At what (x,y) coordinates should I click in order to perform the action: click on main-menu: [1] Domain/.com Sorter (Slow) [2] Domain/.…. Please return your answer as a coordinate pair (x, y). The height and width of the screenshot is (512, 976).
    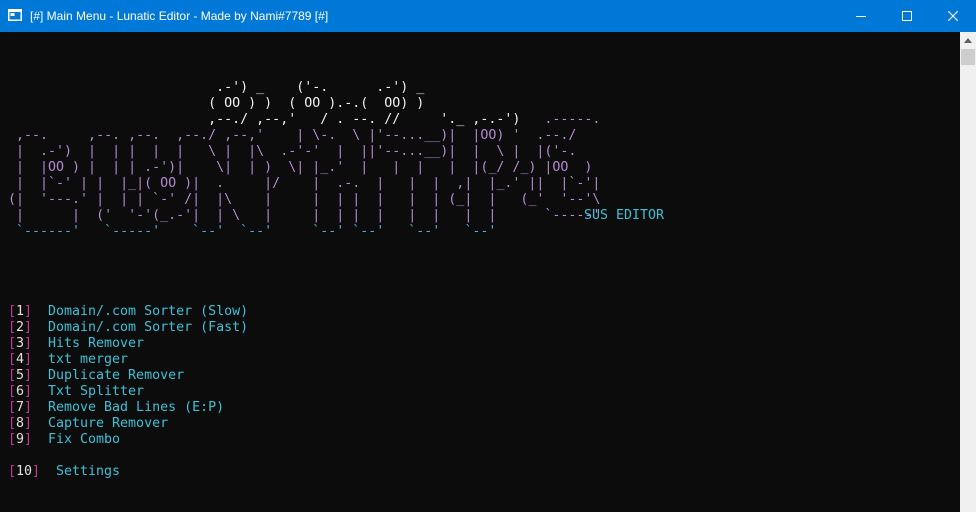
    Looking at the image, I should click on (128, 392).